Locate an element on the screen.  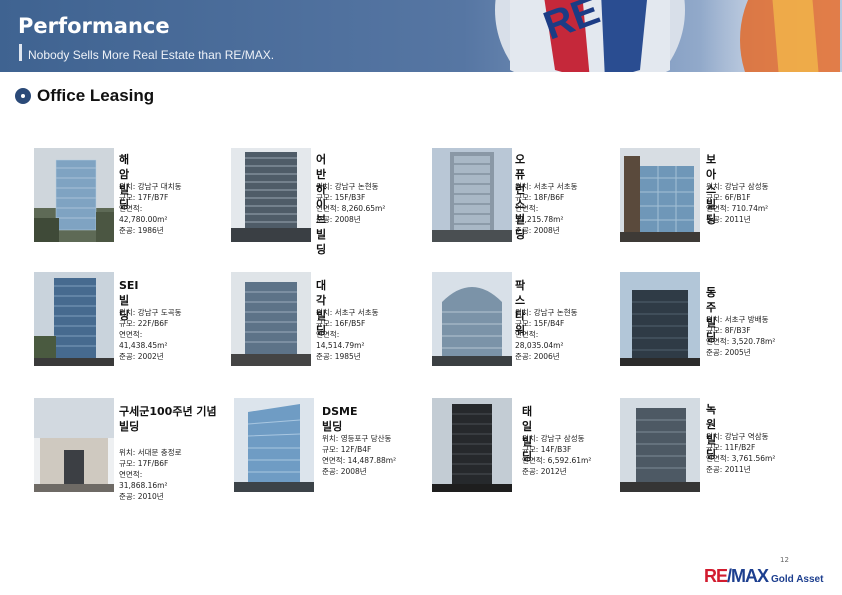
building-location: 위치: 서초구 방배동 is located at coordinates (737, 319).